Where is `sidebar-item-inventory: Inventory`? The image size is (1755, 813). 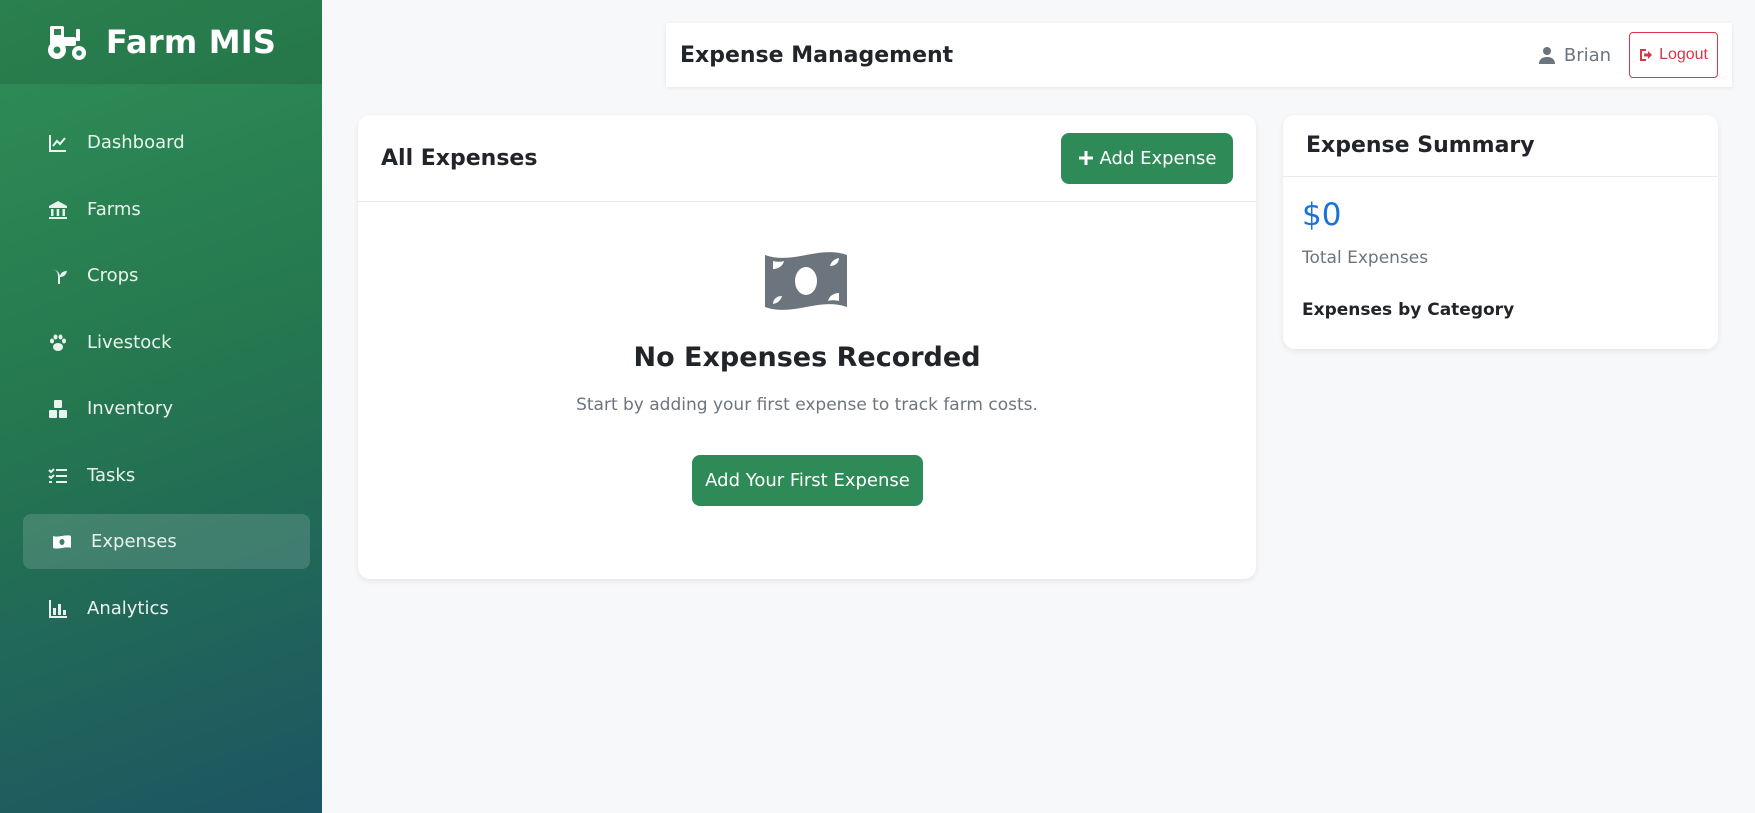
sidebar-item-inventory: Inventory is located at coordinates (166, 408).